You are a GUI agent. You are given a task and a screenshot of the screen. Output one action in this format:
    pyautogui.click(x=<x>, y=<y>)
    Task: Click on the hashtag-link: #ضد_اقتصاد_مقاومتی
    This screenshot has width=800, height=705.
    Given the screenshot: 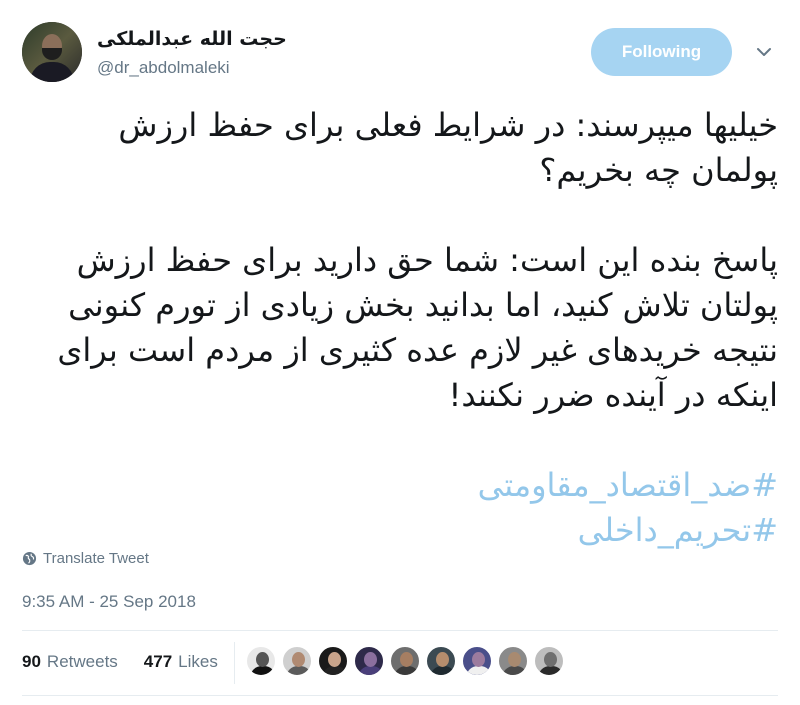 What is the action you would take?
    pyautogui.click(x=400, y=485)
    